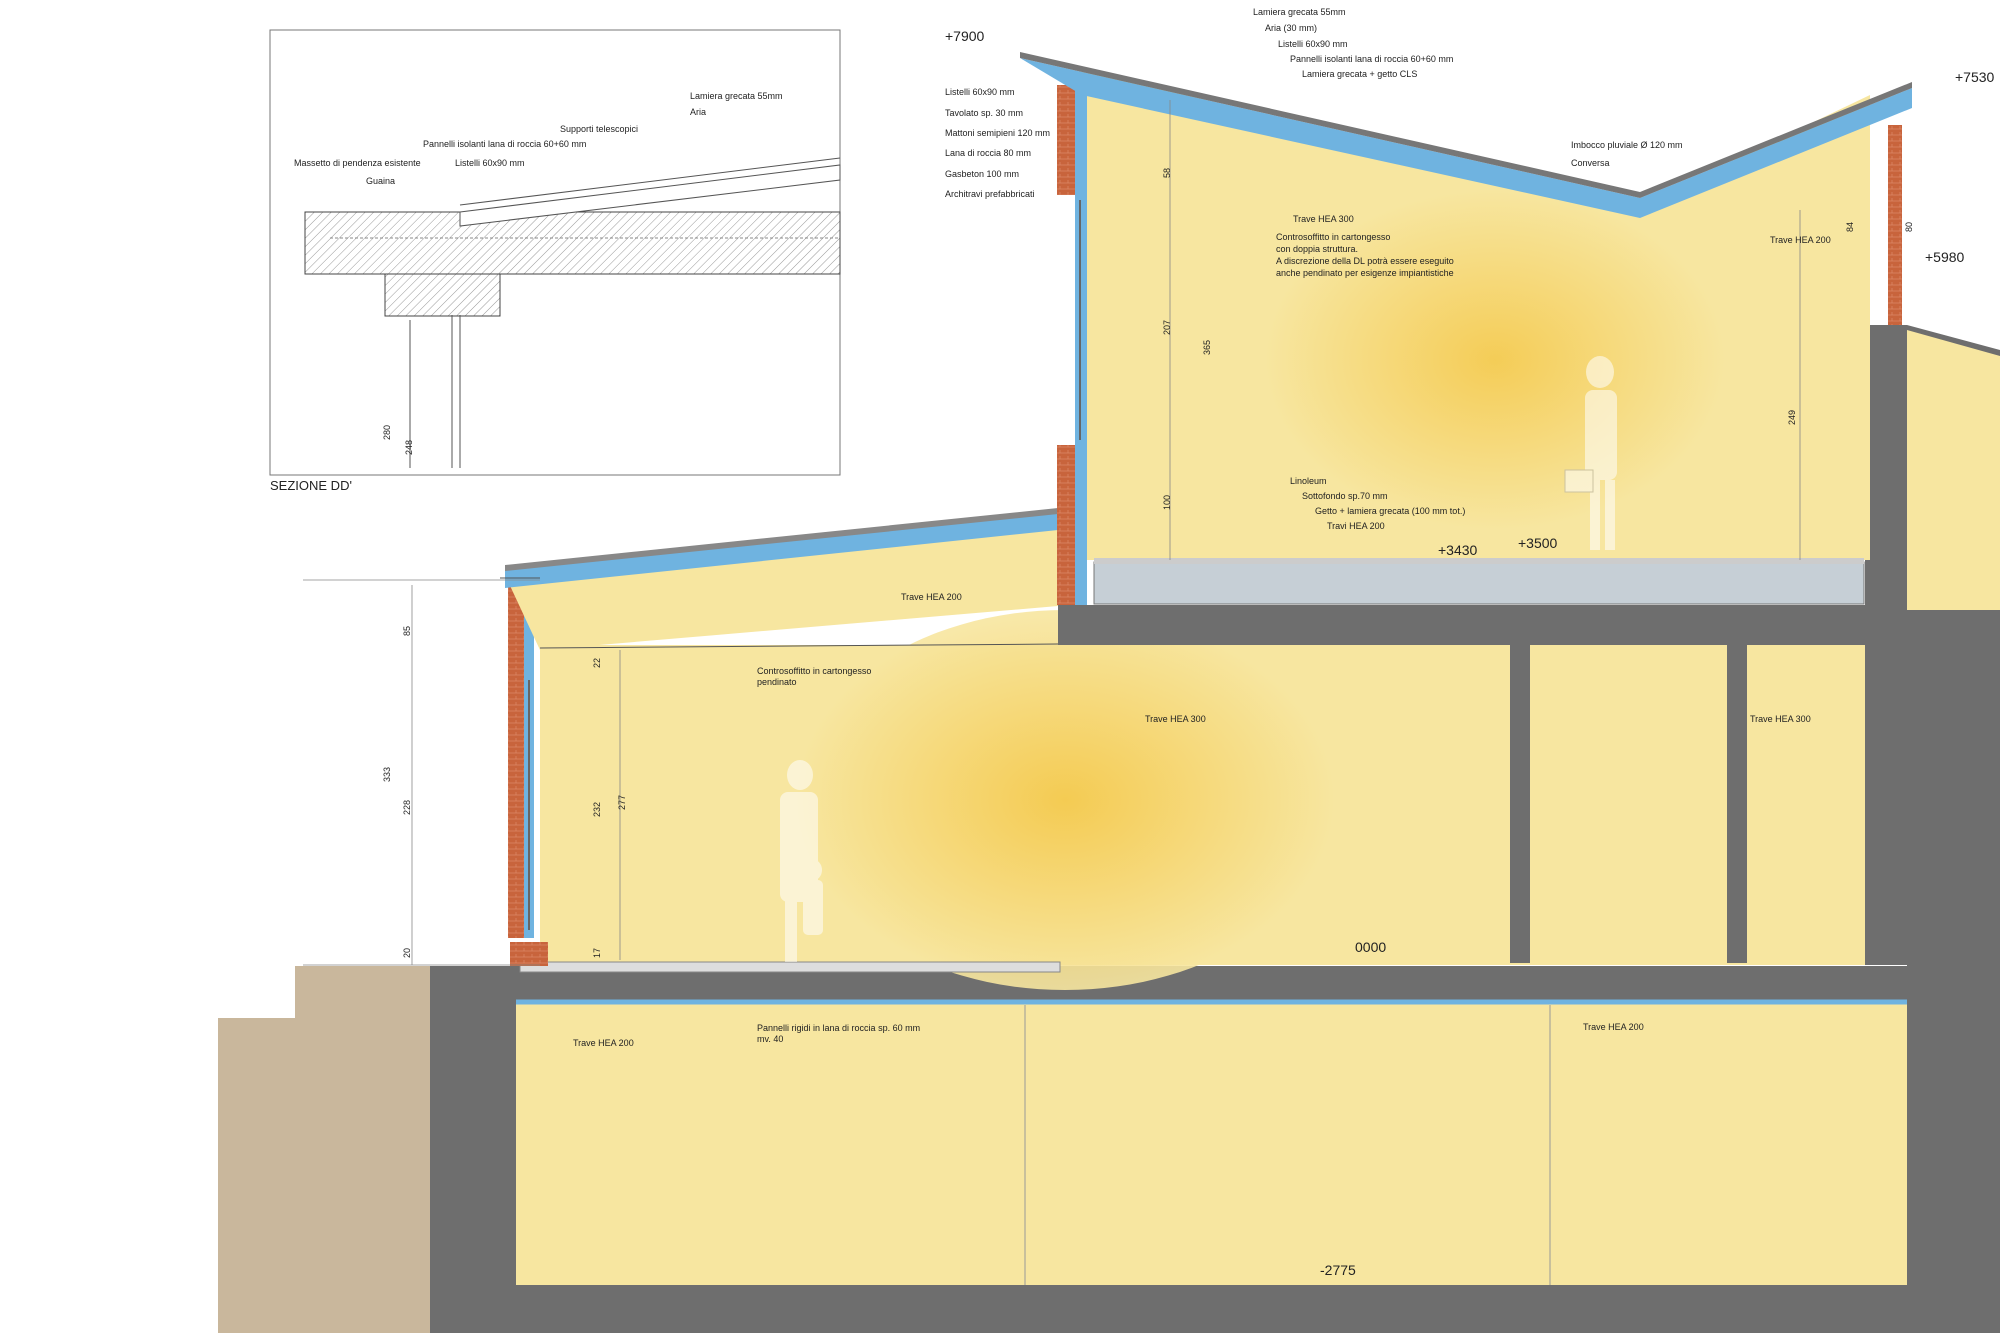  I want to click on detail-label-air: Aria, so click(698, 112).